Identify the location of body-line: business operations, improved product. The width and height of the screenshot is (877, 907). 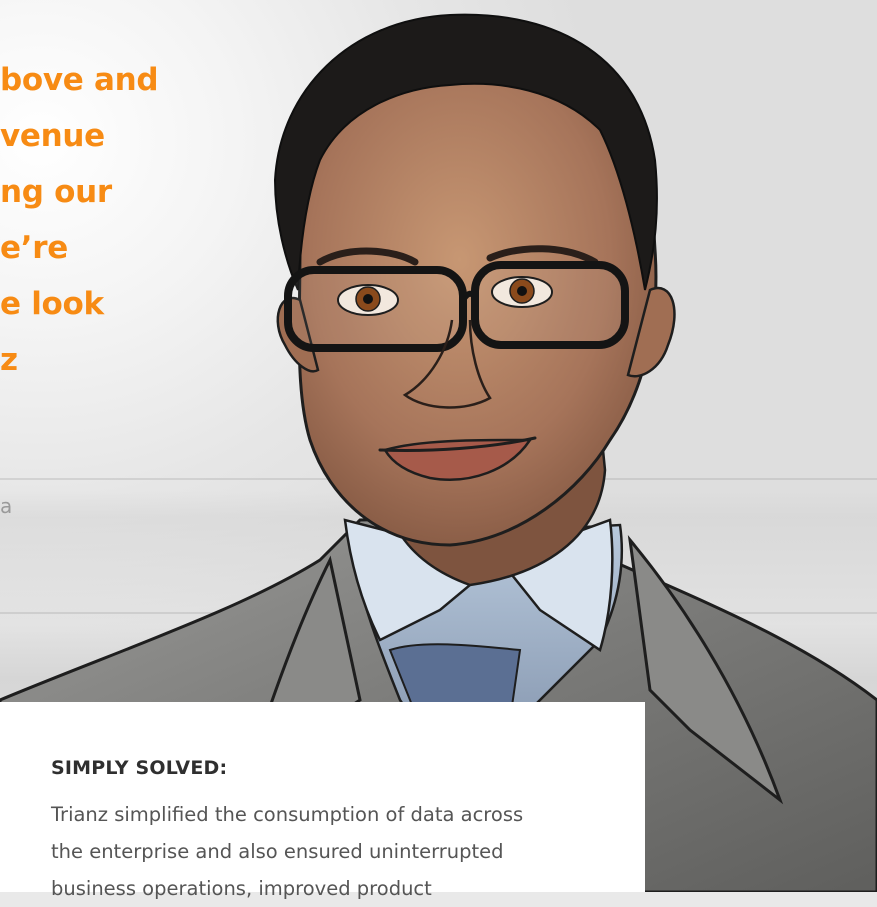
(241, 888).